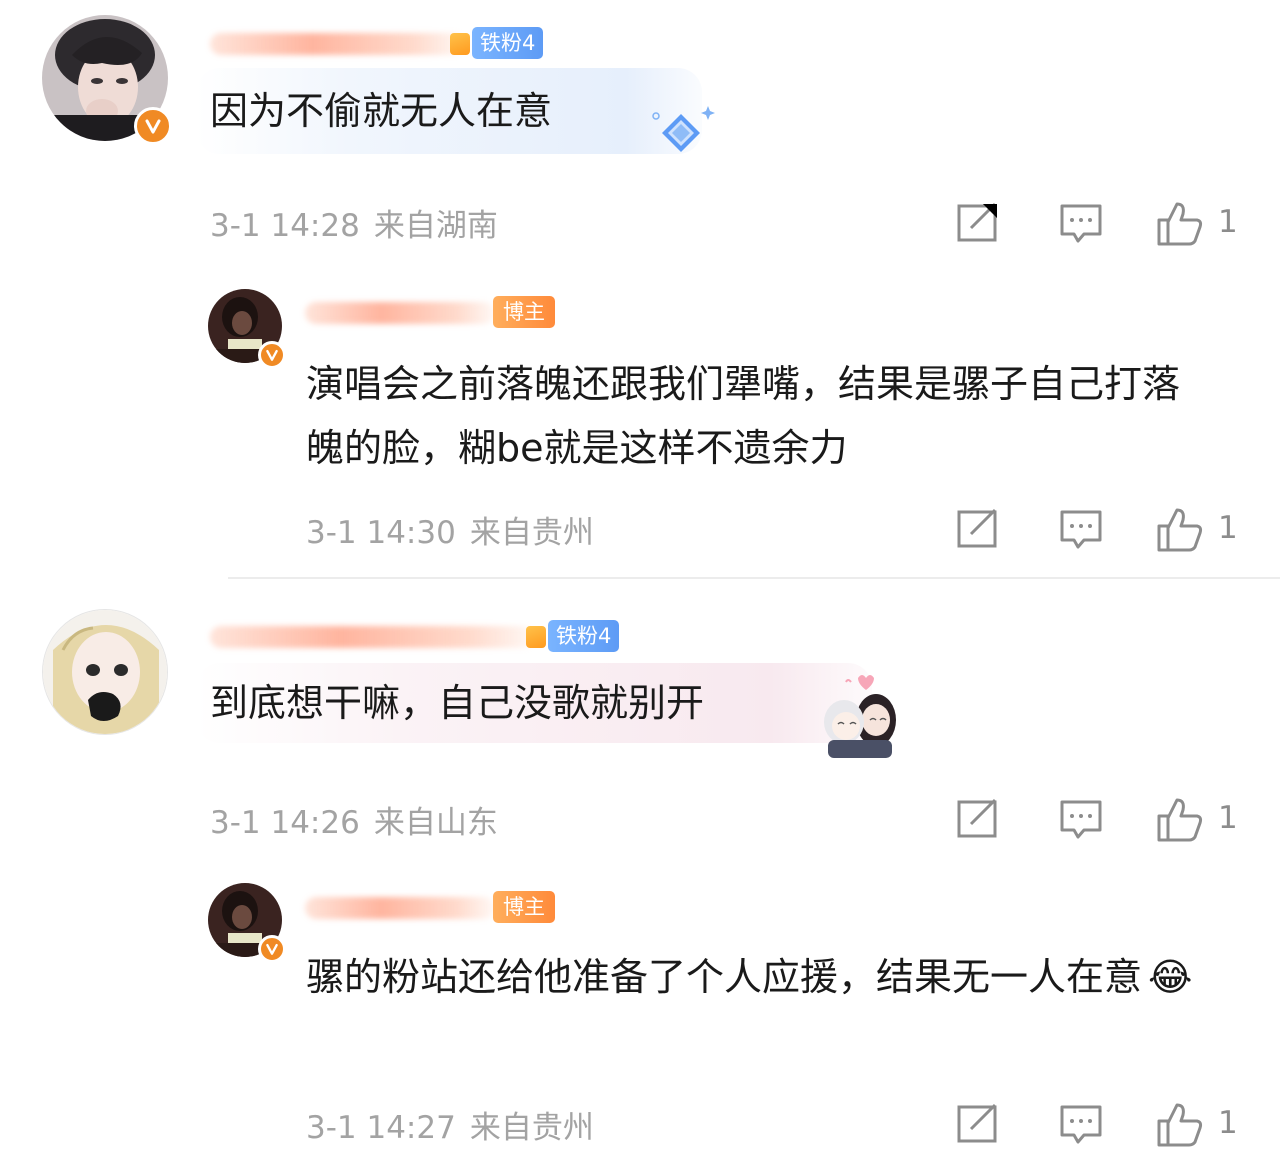  What do you see at coordinates (859, 713) in the screenshot?
I see `couple-sticker-icon` at bounding box center [859, 713].